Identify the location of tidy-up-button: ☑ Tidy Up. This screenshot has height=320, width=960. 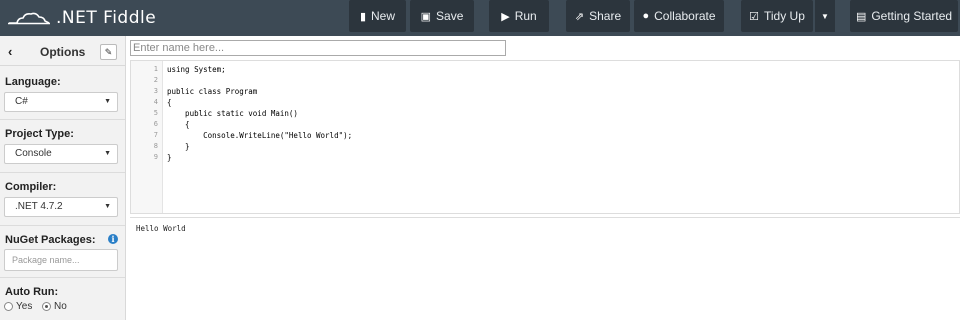
(777, 16).